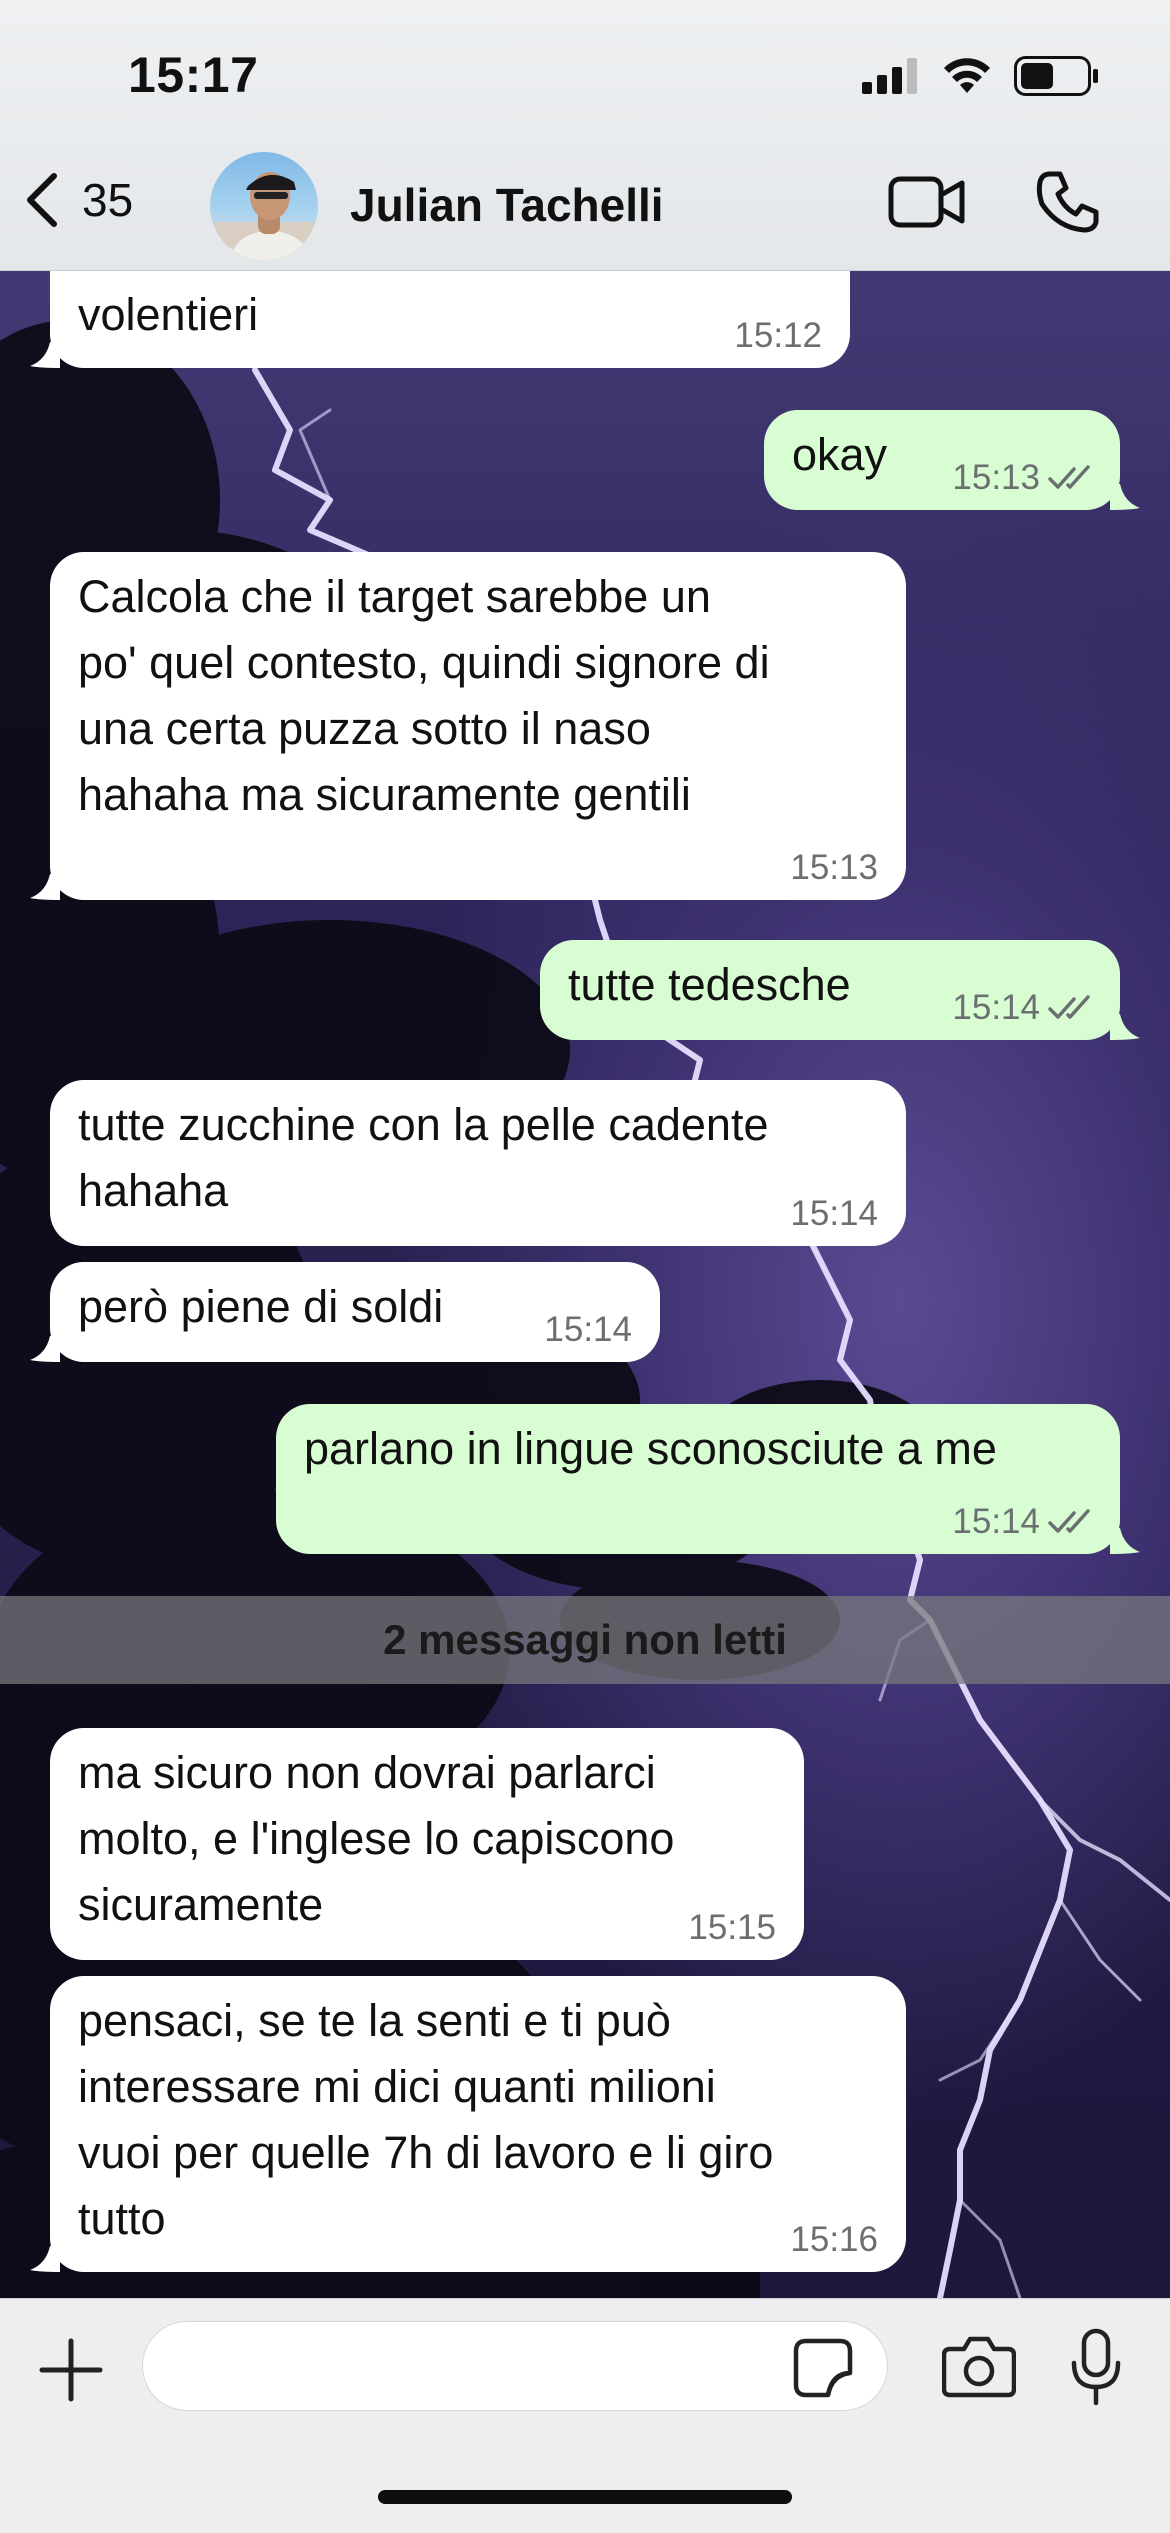  What do you see at coordinates (507, 205) in the screenshot?
I see `contact-name: Julian Tachelli` at bounding box center [507, 205].